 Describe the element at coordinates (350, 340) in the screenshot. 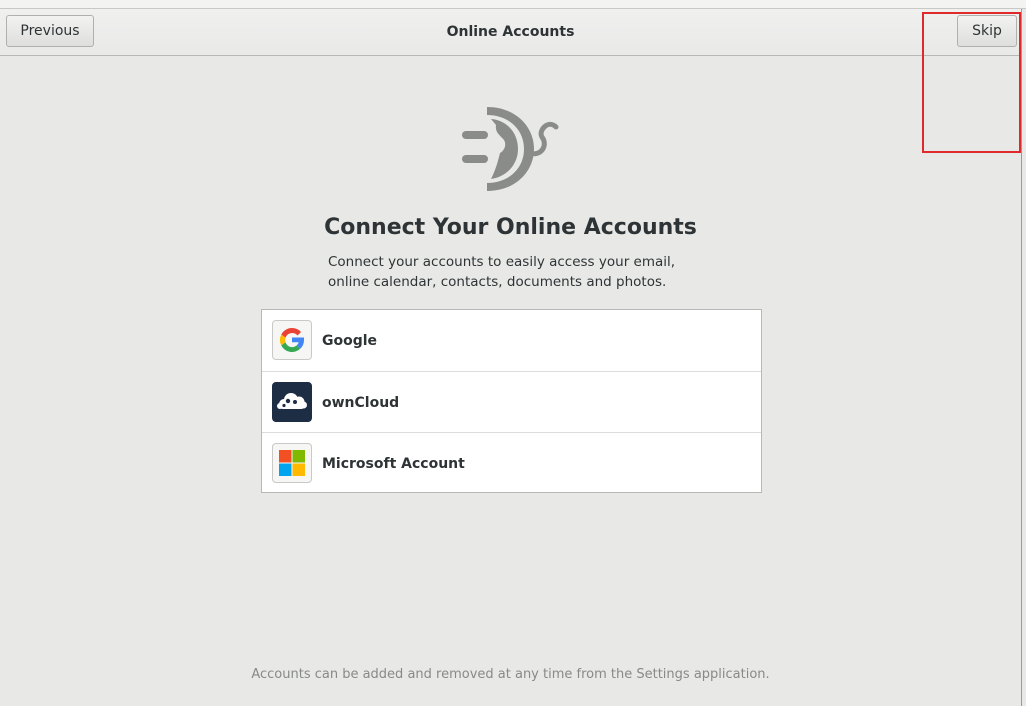

I see `account-label-google: Google` at that location.